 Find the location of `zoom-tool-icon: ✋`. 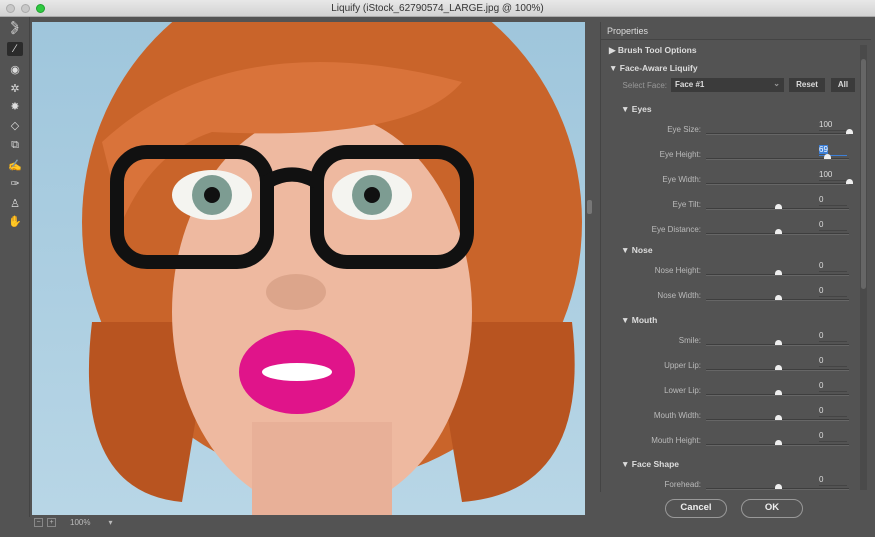

zoom-tool-icon: ✋ is located at coordinates (15, 222).